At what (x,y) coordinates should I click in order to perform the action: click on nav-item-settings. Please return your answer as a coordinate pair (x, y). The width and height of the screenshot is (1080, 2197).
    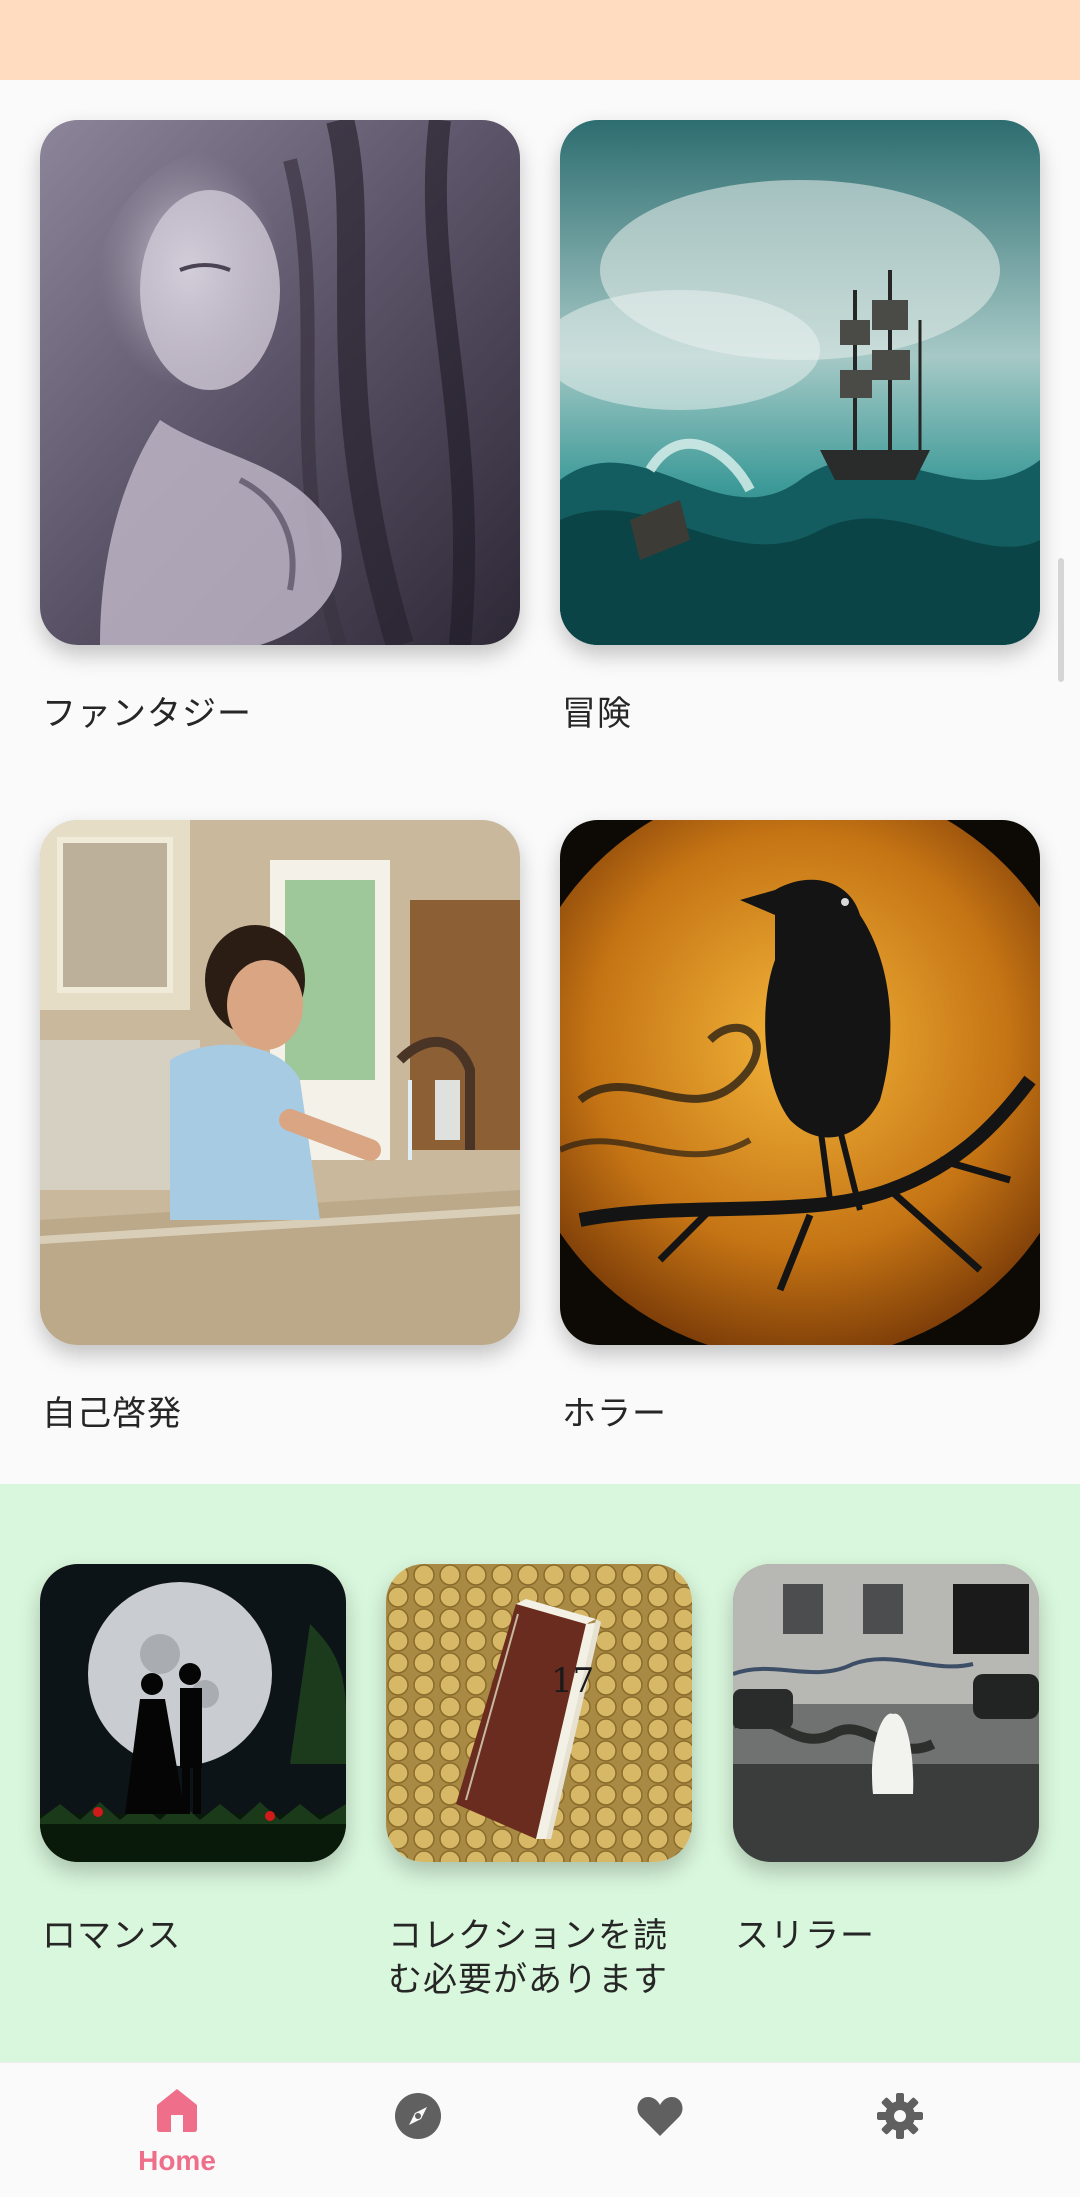
    Looking at the image, I should click on (900, 2130).